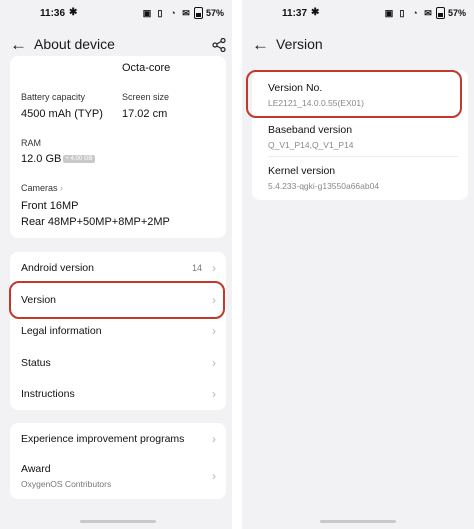 Image resolution: width=474 pixels, height=529 pixels. Describe the element at coordinates (103, 439) in the screenshot. I see `menu-item-label: Experience improvement programs` at that location.